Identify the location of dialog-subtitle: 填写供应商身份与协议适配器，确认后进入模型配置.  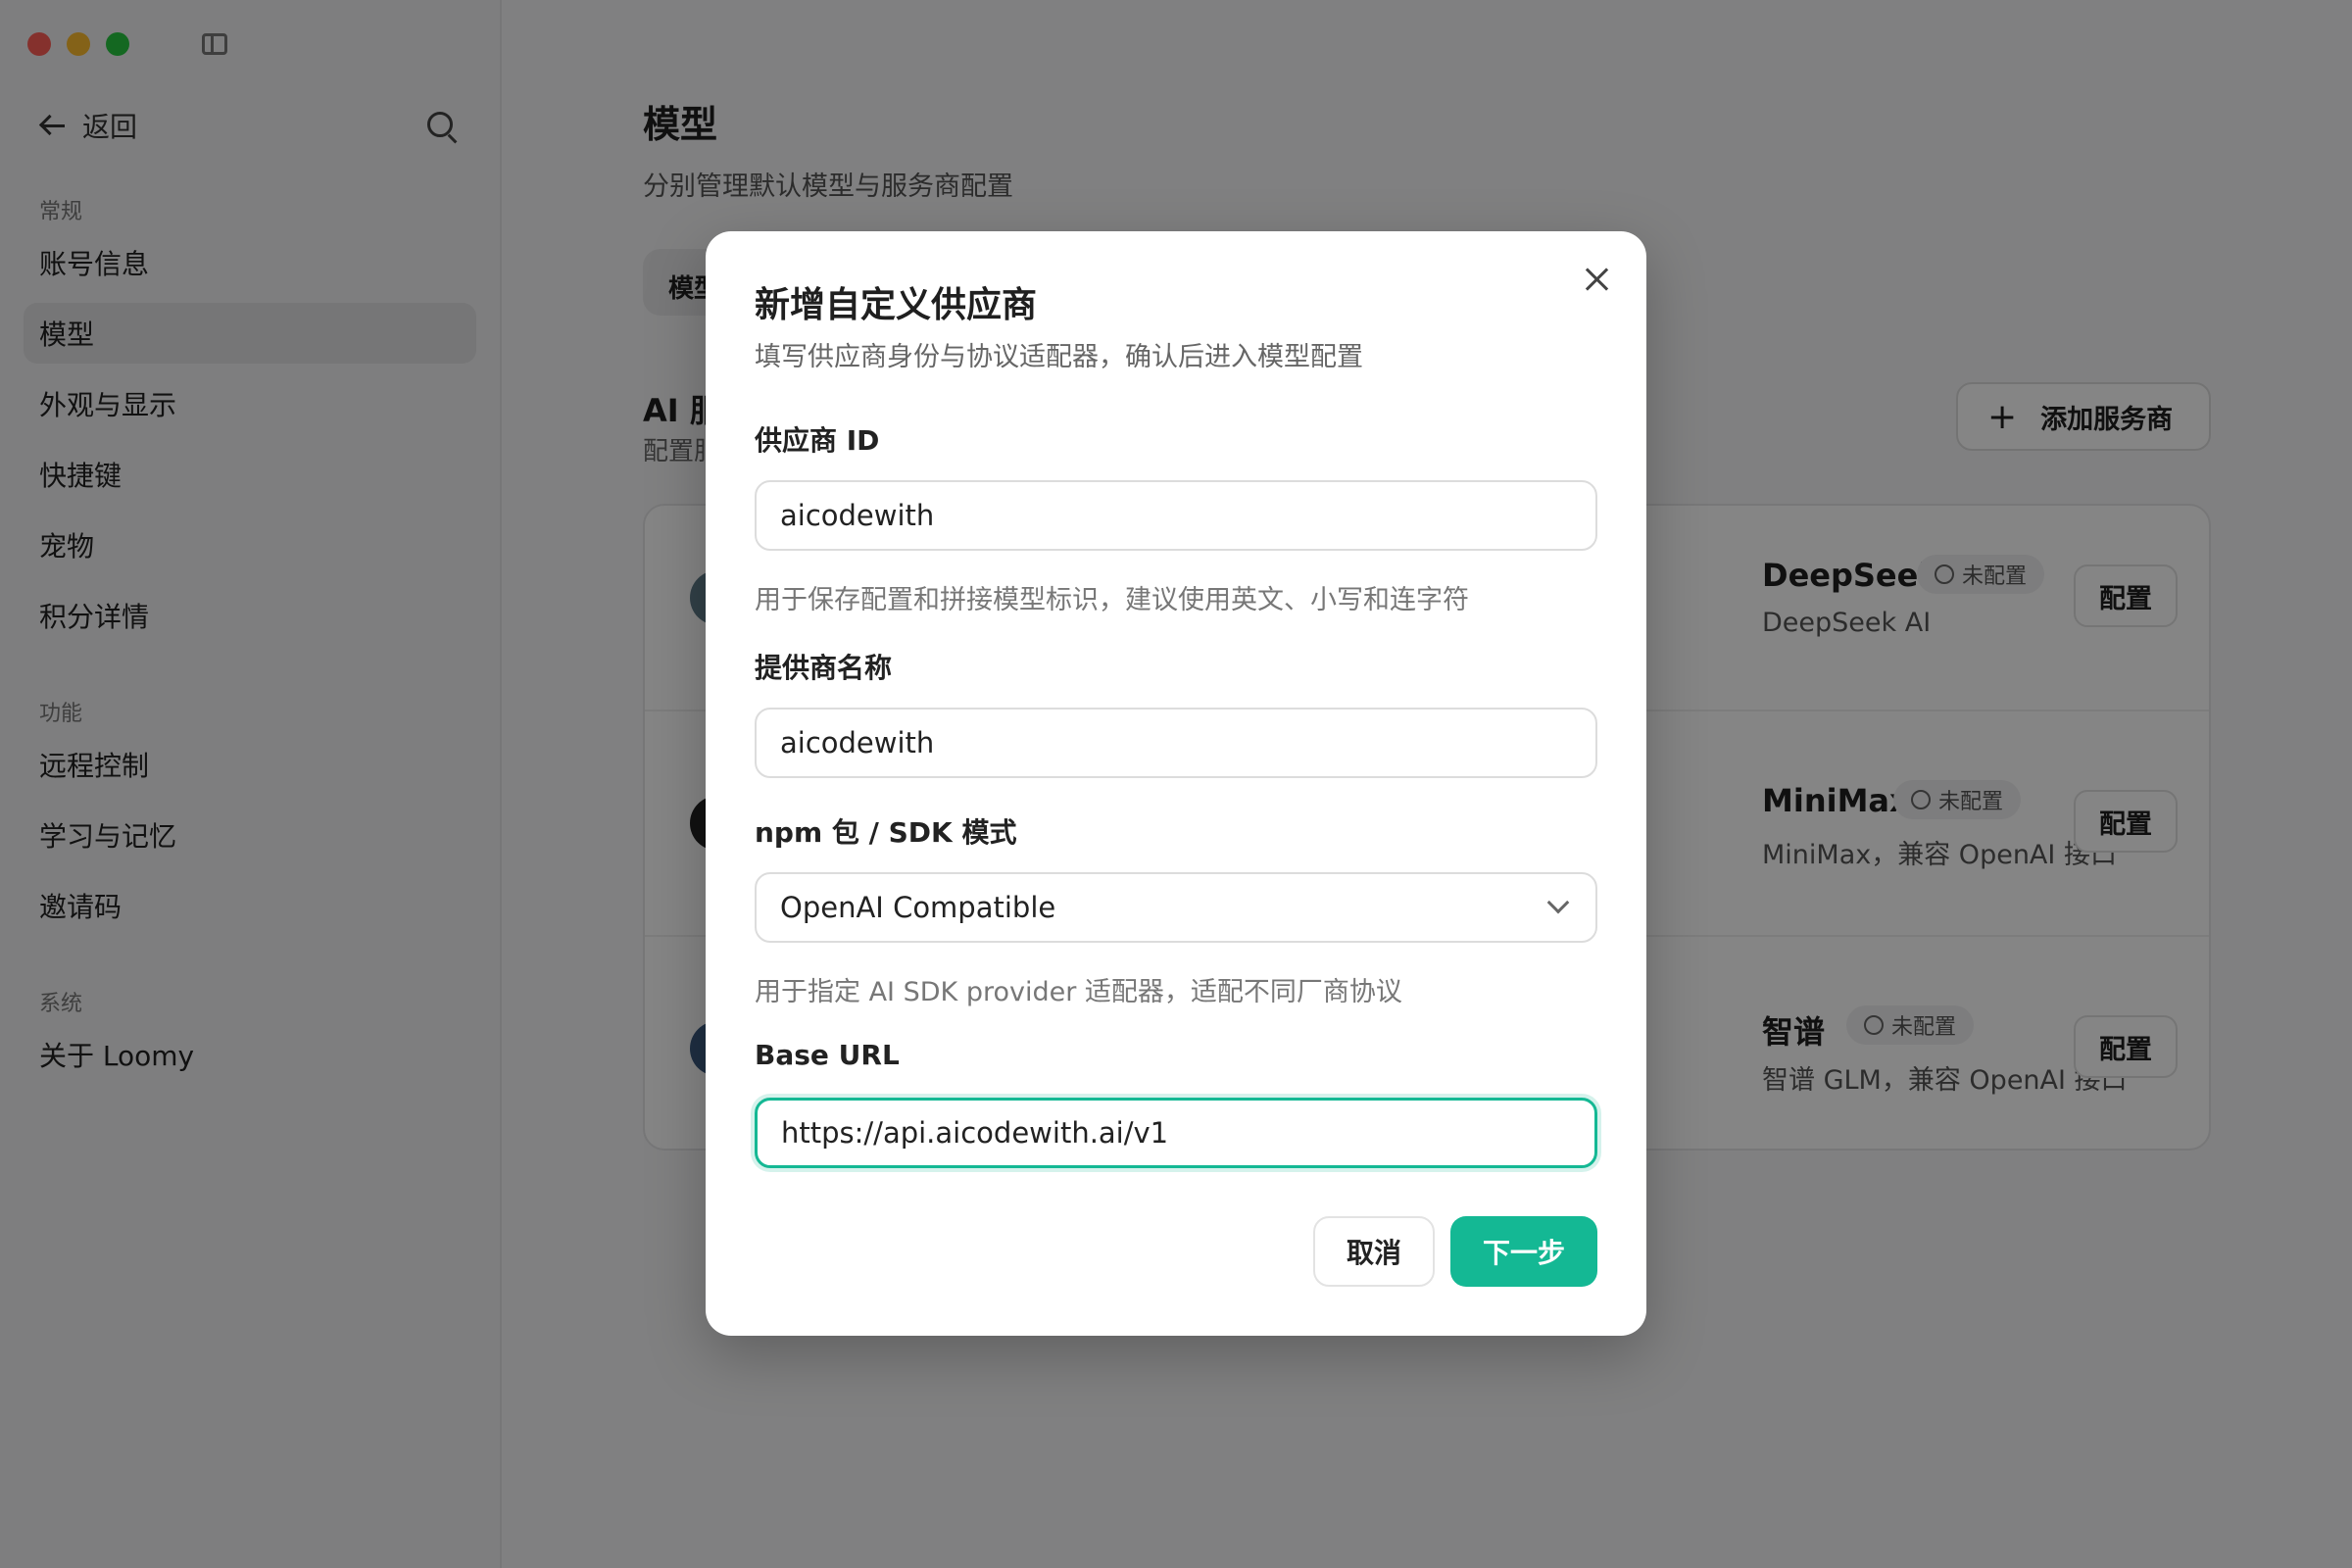
(1059, 357).